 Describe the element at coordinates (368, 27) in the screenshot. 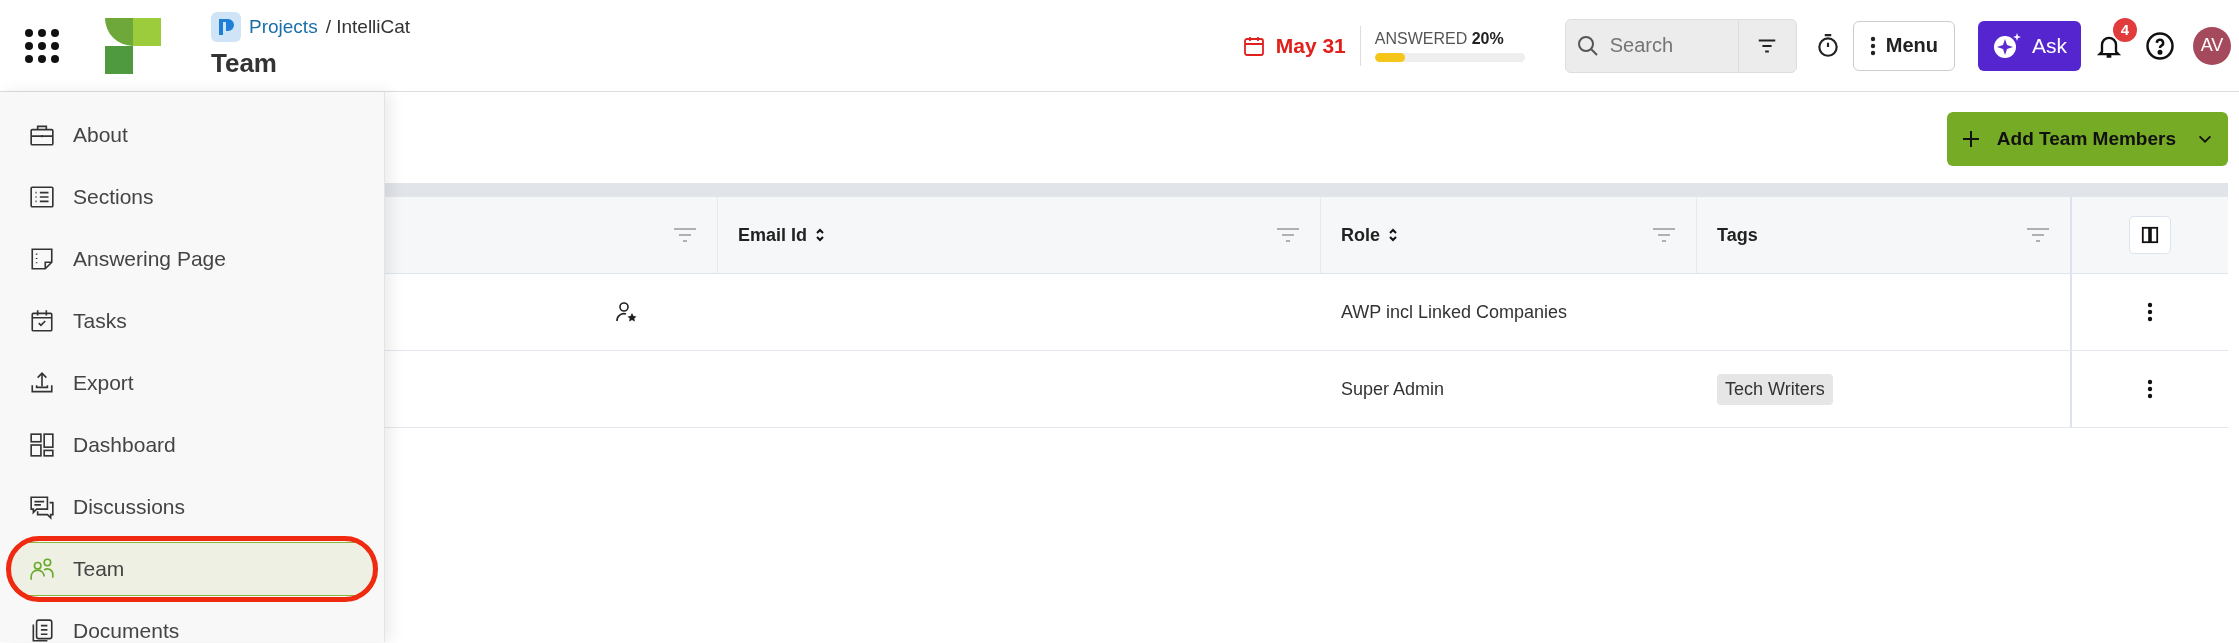

I see `breadcrumb-text: / IntelliCat` at that location.